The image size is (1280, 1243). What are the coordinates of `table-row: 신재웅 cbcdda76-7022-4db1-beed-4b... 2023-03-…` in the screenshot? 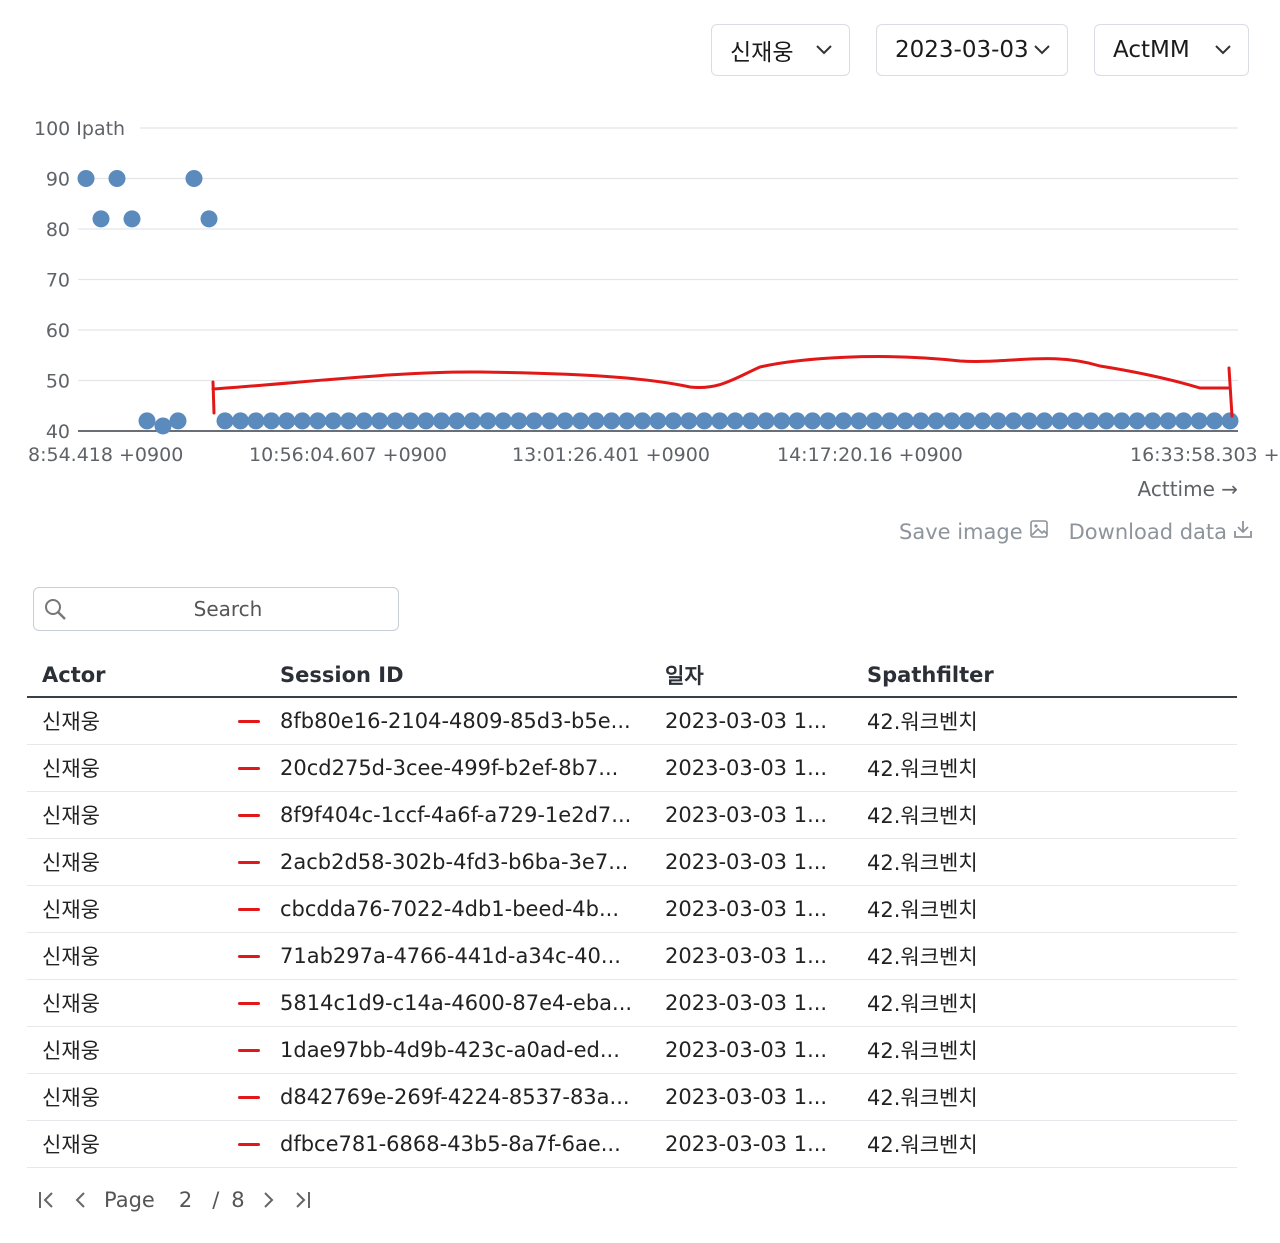 It's located at (632, 909).